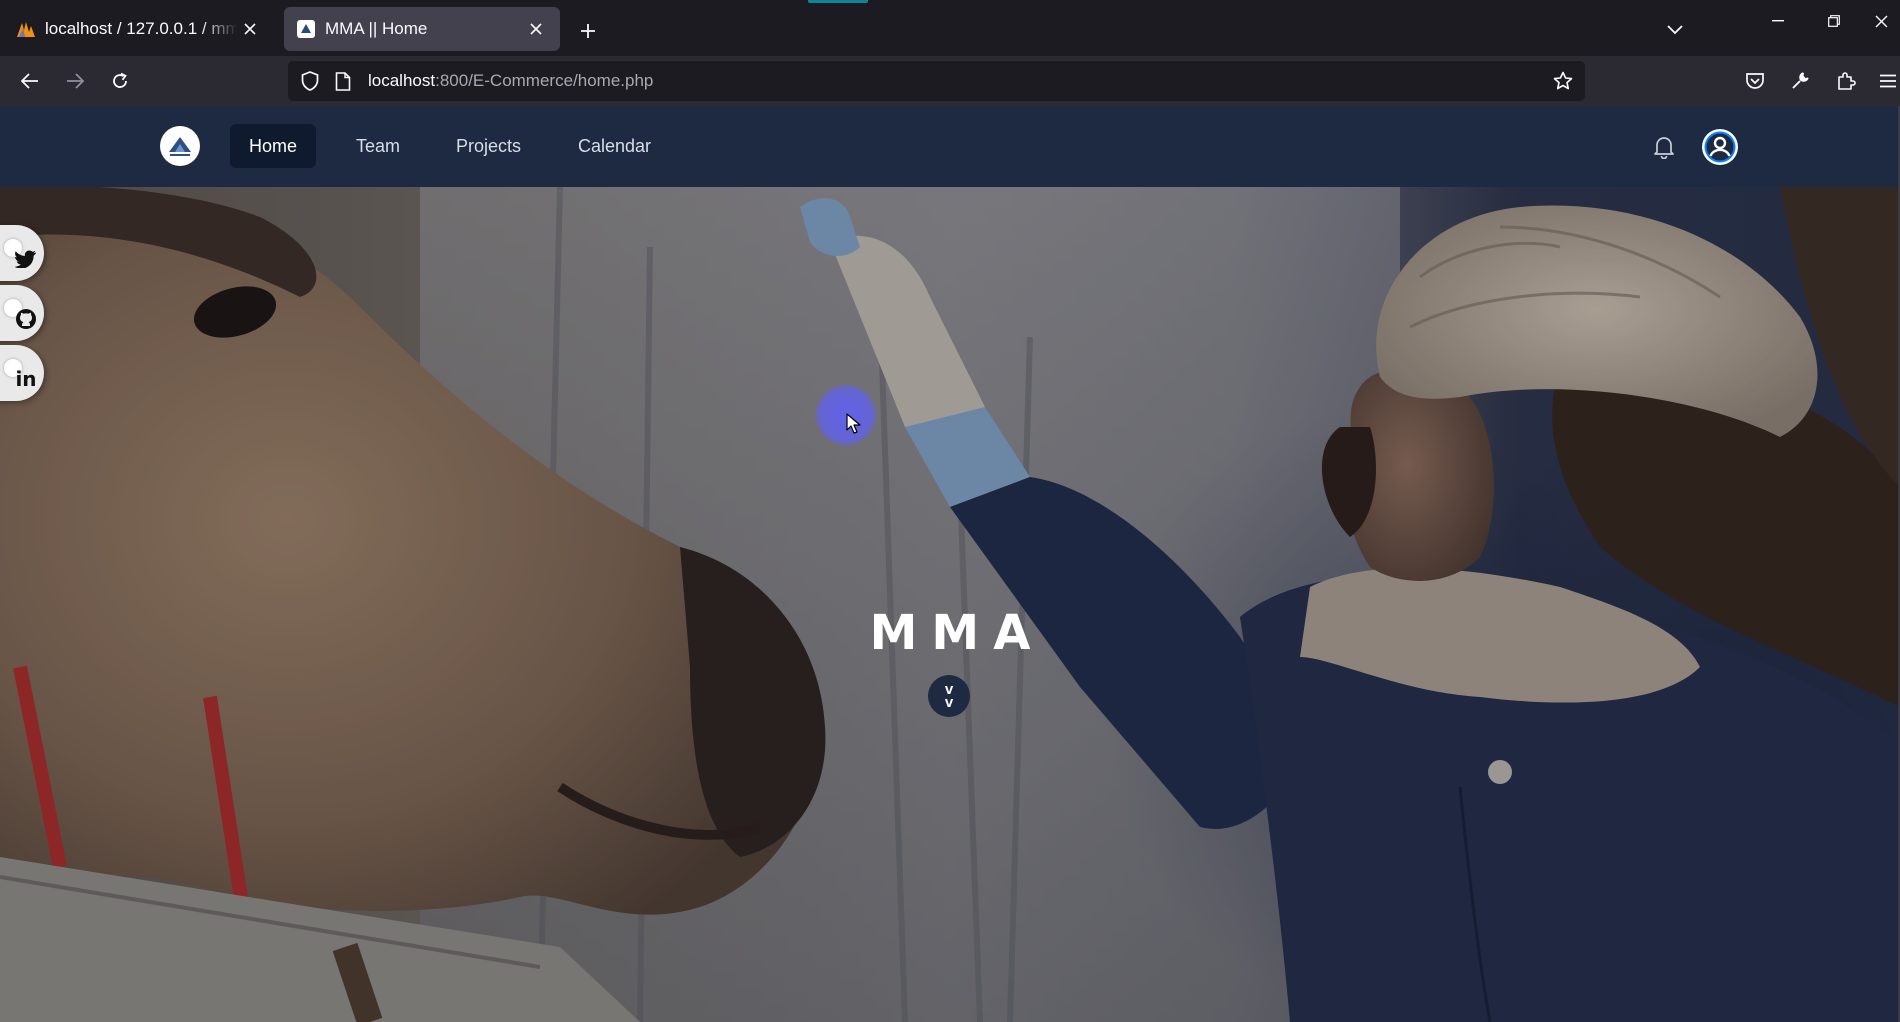 This screenshot has width=1900, height=1022. What do you see at coordinates (1563, 81) in the screenshot?
I see `bookmark-star-icon` at bounding box center [1563, 81].